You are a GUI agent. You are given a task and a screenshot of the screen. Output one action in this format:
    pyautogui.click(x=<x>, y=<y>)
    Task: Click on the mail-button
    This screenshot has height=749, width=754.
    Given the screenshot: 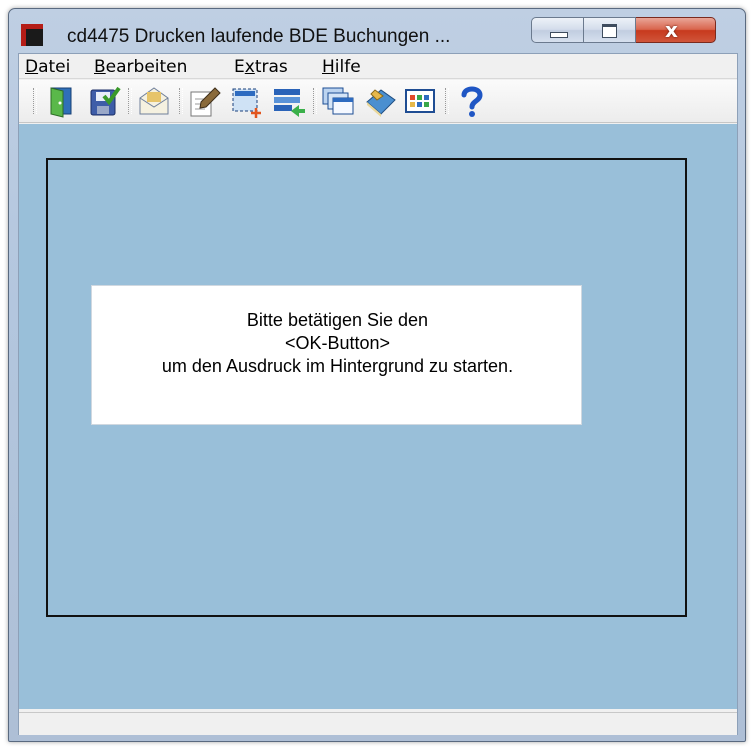 What is the action you would take?
    pyautogui.click(x=154, y=101)
    